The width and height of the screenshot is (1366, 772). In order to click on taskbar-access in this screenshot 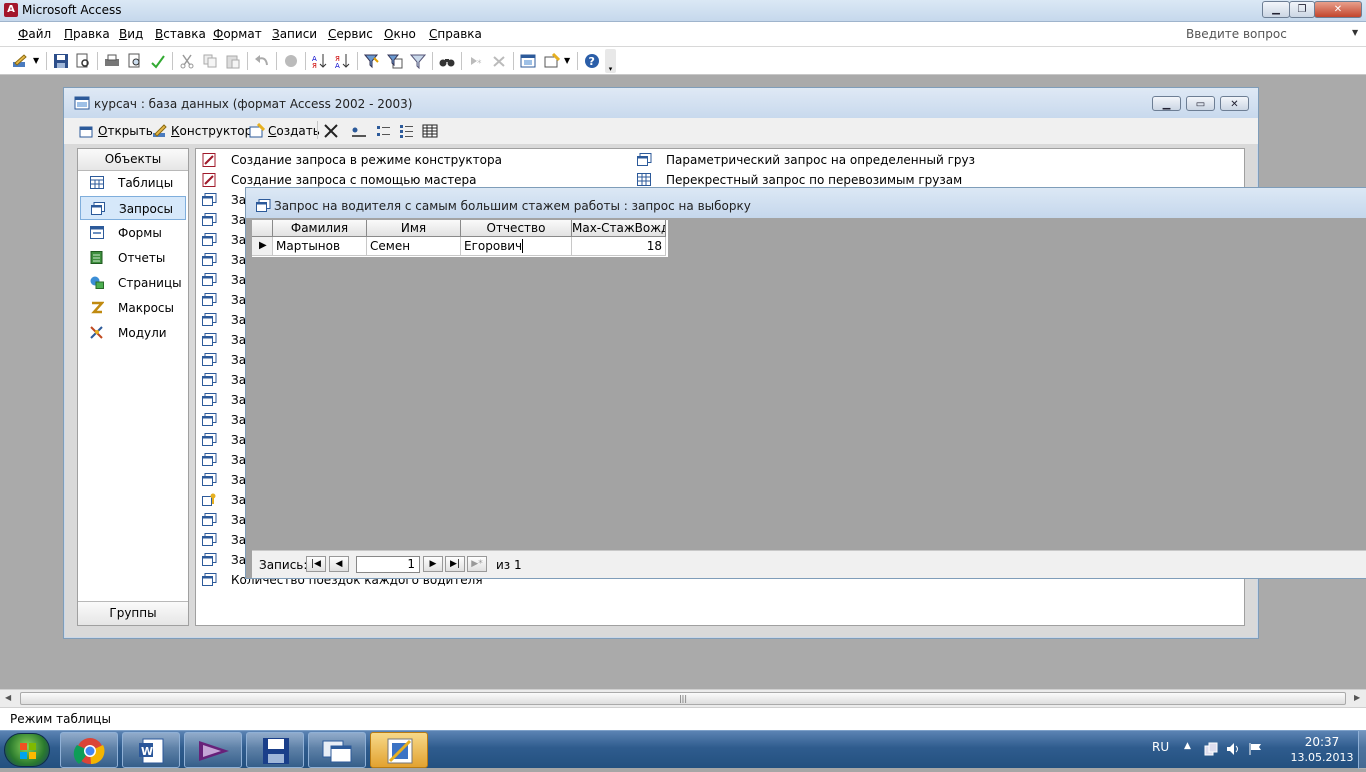, I will do `click(399, 750)`.